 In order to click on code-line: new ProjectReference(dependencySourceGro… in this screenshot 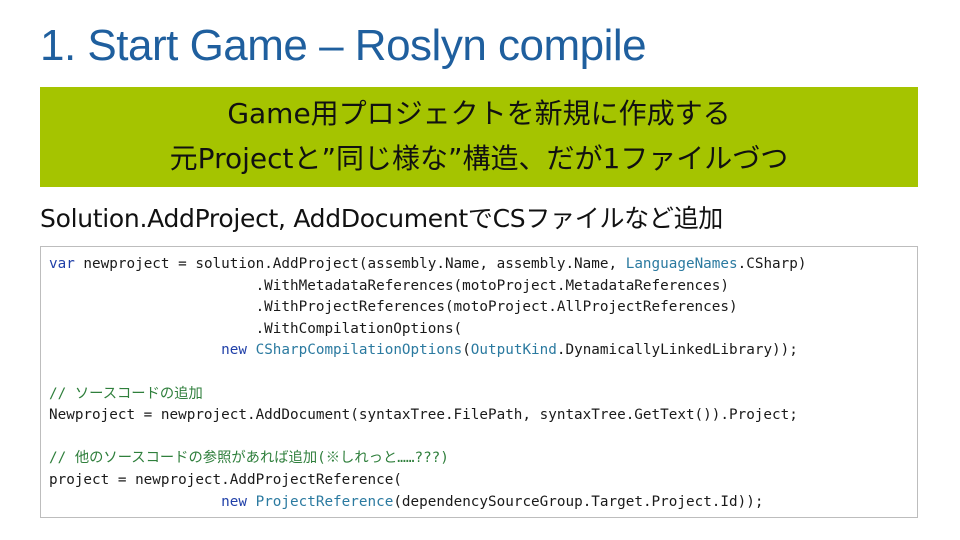, I will do `click(483, 503)`.